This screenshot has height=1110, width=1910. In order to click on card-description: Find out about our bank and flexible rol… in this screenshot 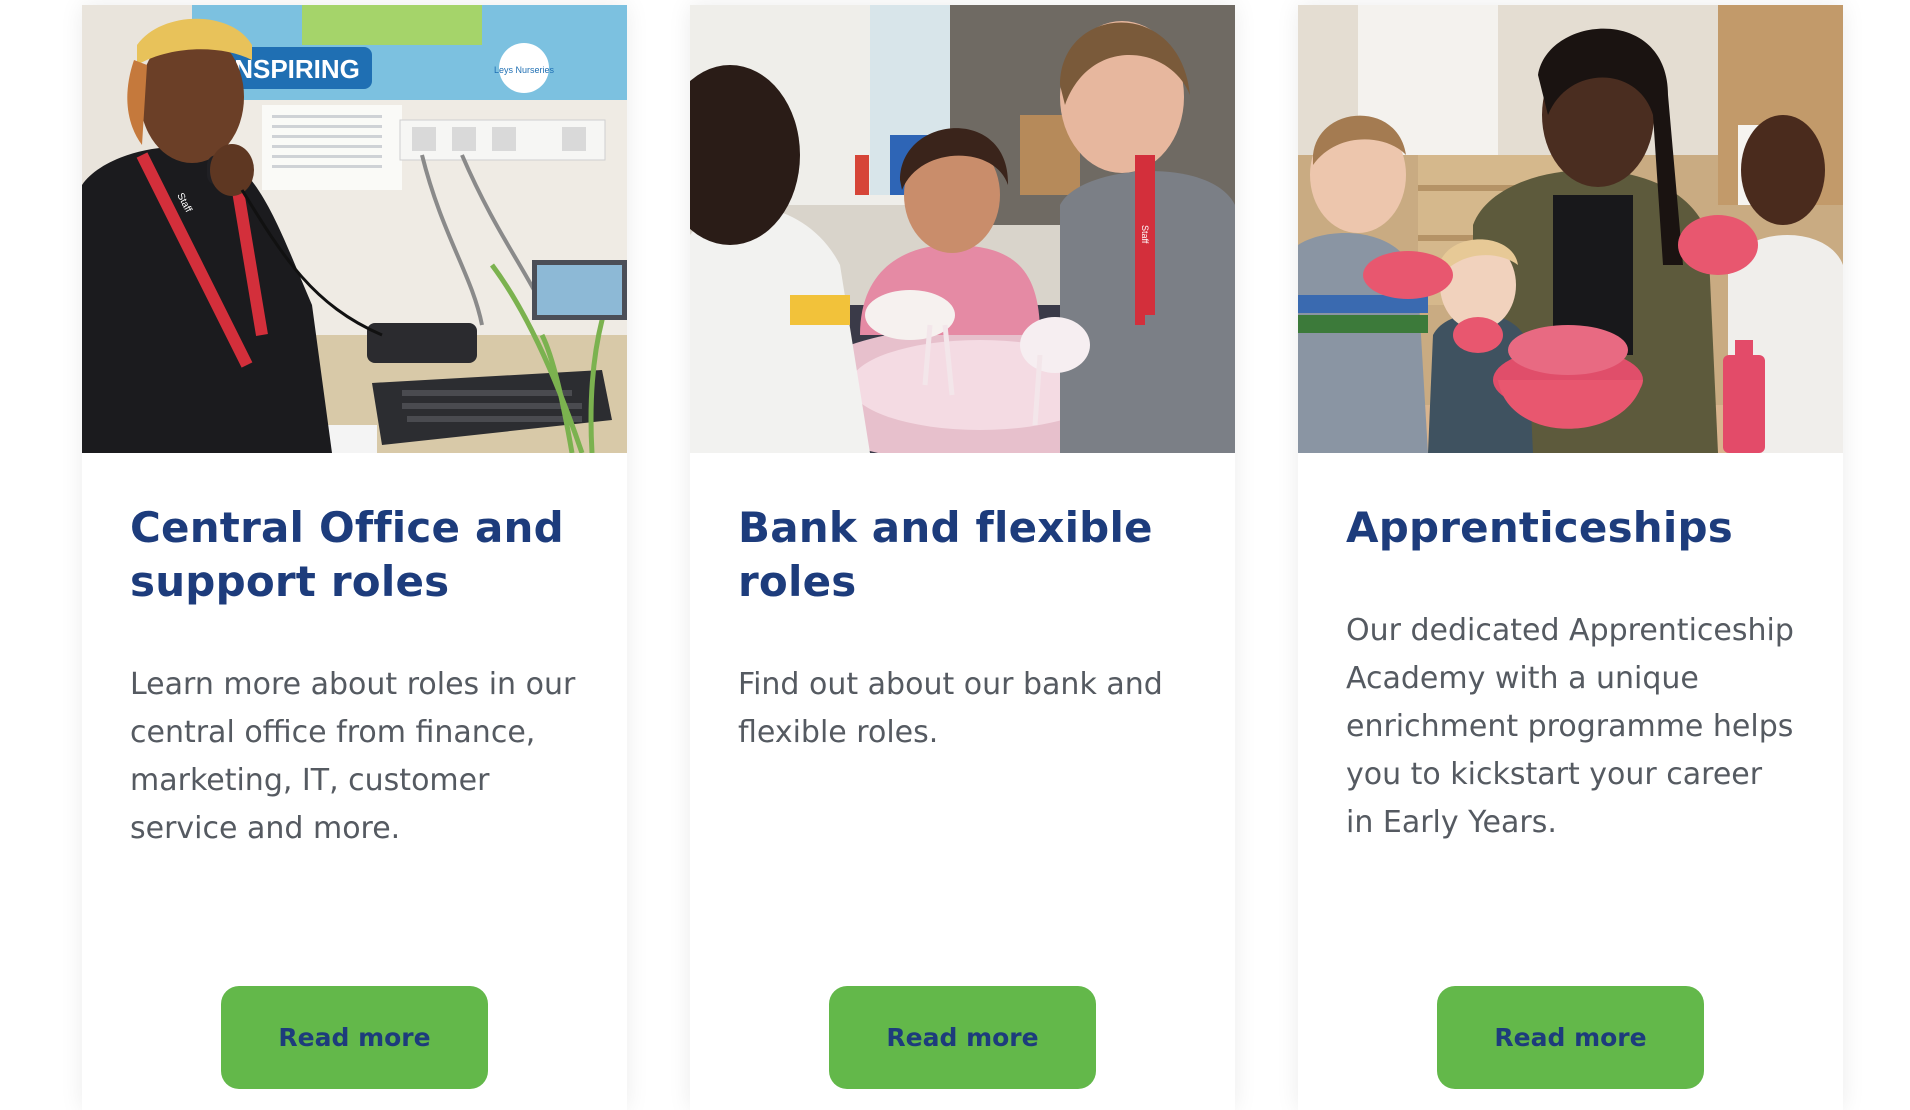, I will do `click(950, 708)`.